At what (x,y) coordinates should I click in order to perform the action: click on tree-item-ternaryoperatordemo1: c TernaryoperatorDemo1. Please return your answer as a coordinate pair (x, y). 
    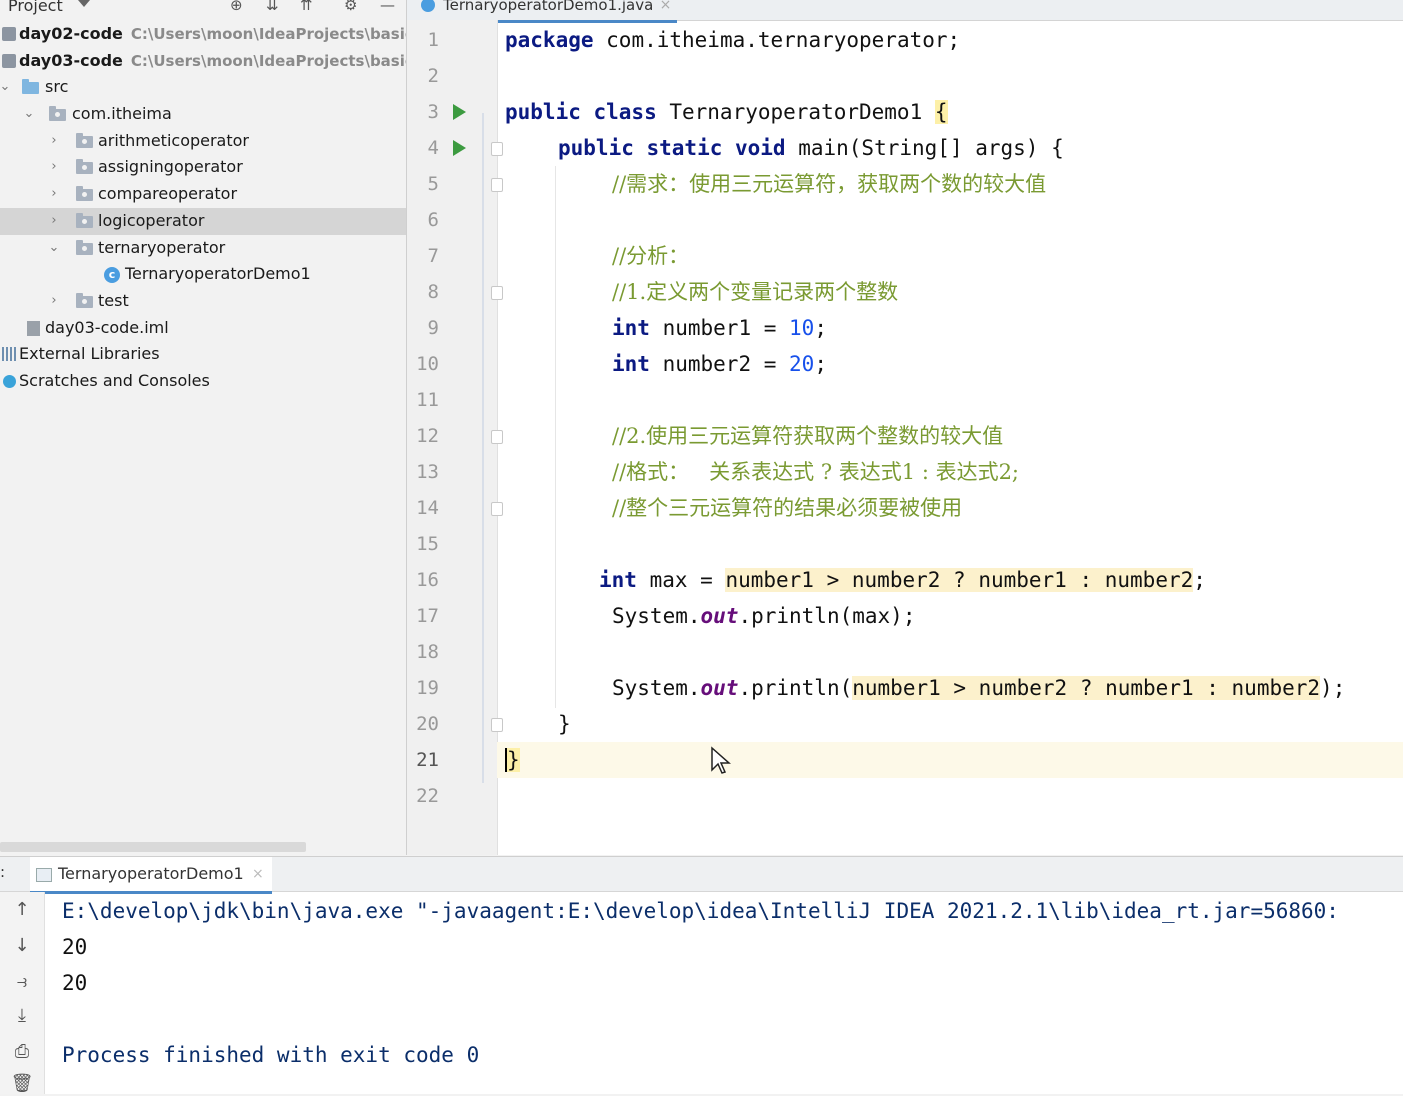
    Looking at the image, I should click on (203, 274).